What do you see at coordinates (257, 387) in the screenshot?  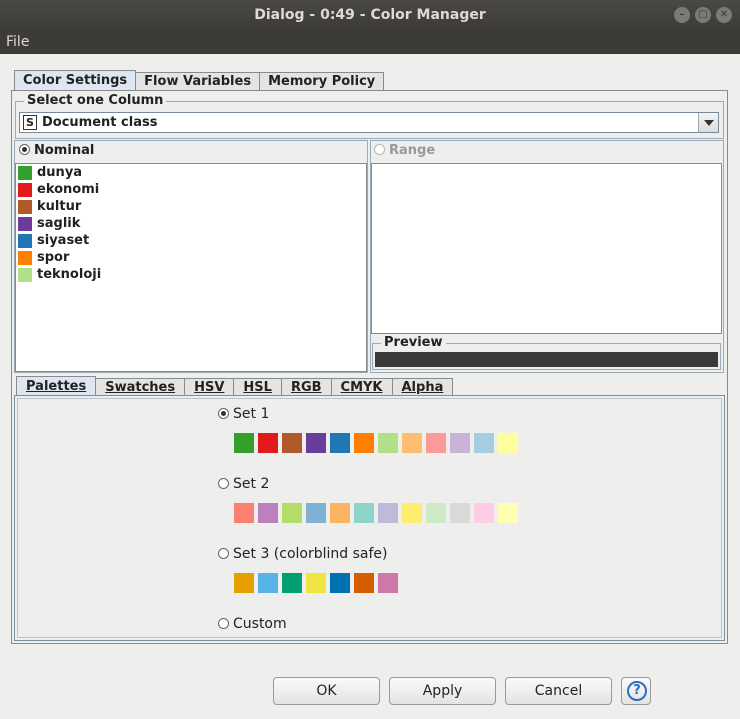 I see `tab-hsl: HSL` at bounding box center [257, 387].